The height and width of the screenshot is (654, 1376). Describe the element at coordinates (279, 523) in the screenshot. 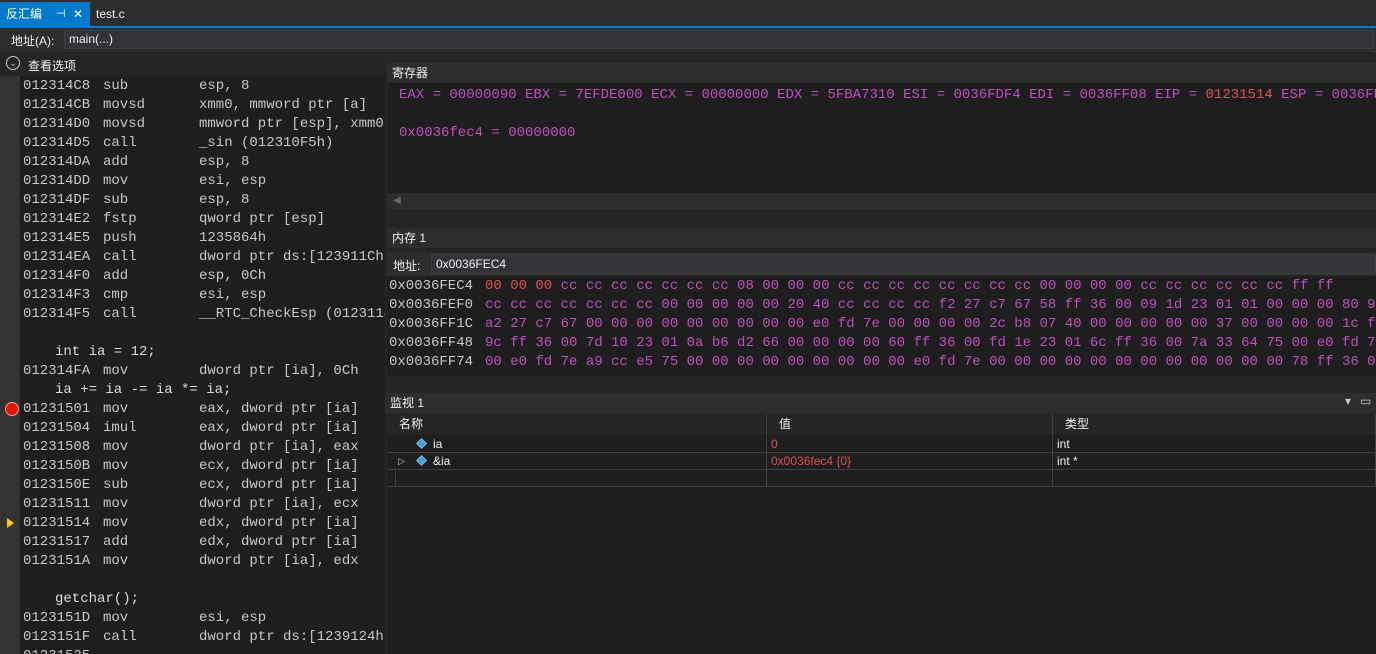

I see `instruction-operands: edx, dword ptr [ia]` at that location.